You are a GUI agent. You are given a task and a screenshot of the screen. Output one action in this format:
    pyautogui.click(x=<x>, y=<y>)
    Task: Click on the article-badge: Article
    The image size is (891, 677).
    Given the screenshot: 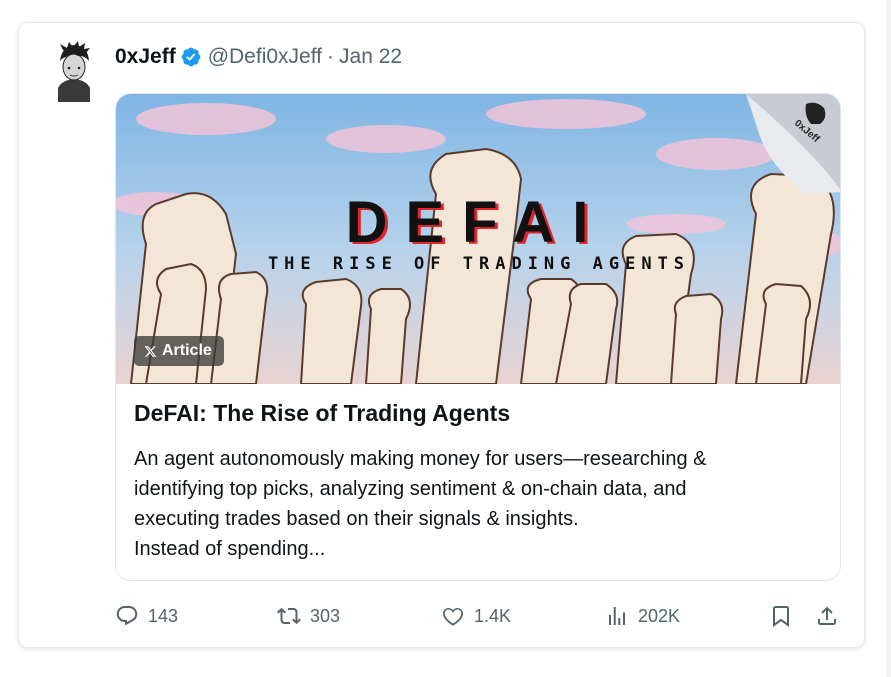 What is the action you would take?
    pyautogui.click(x=179, y=351)
    